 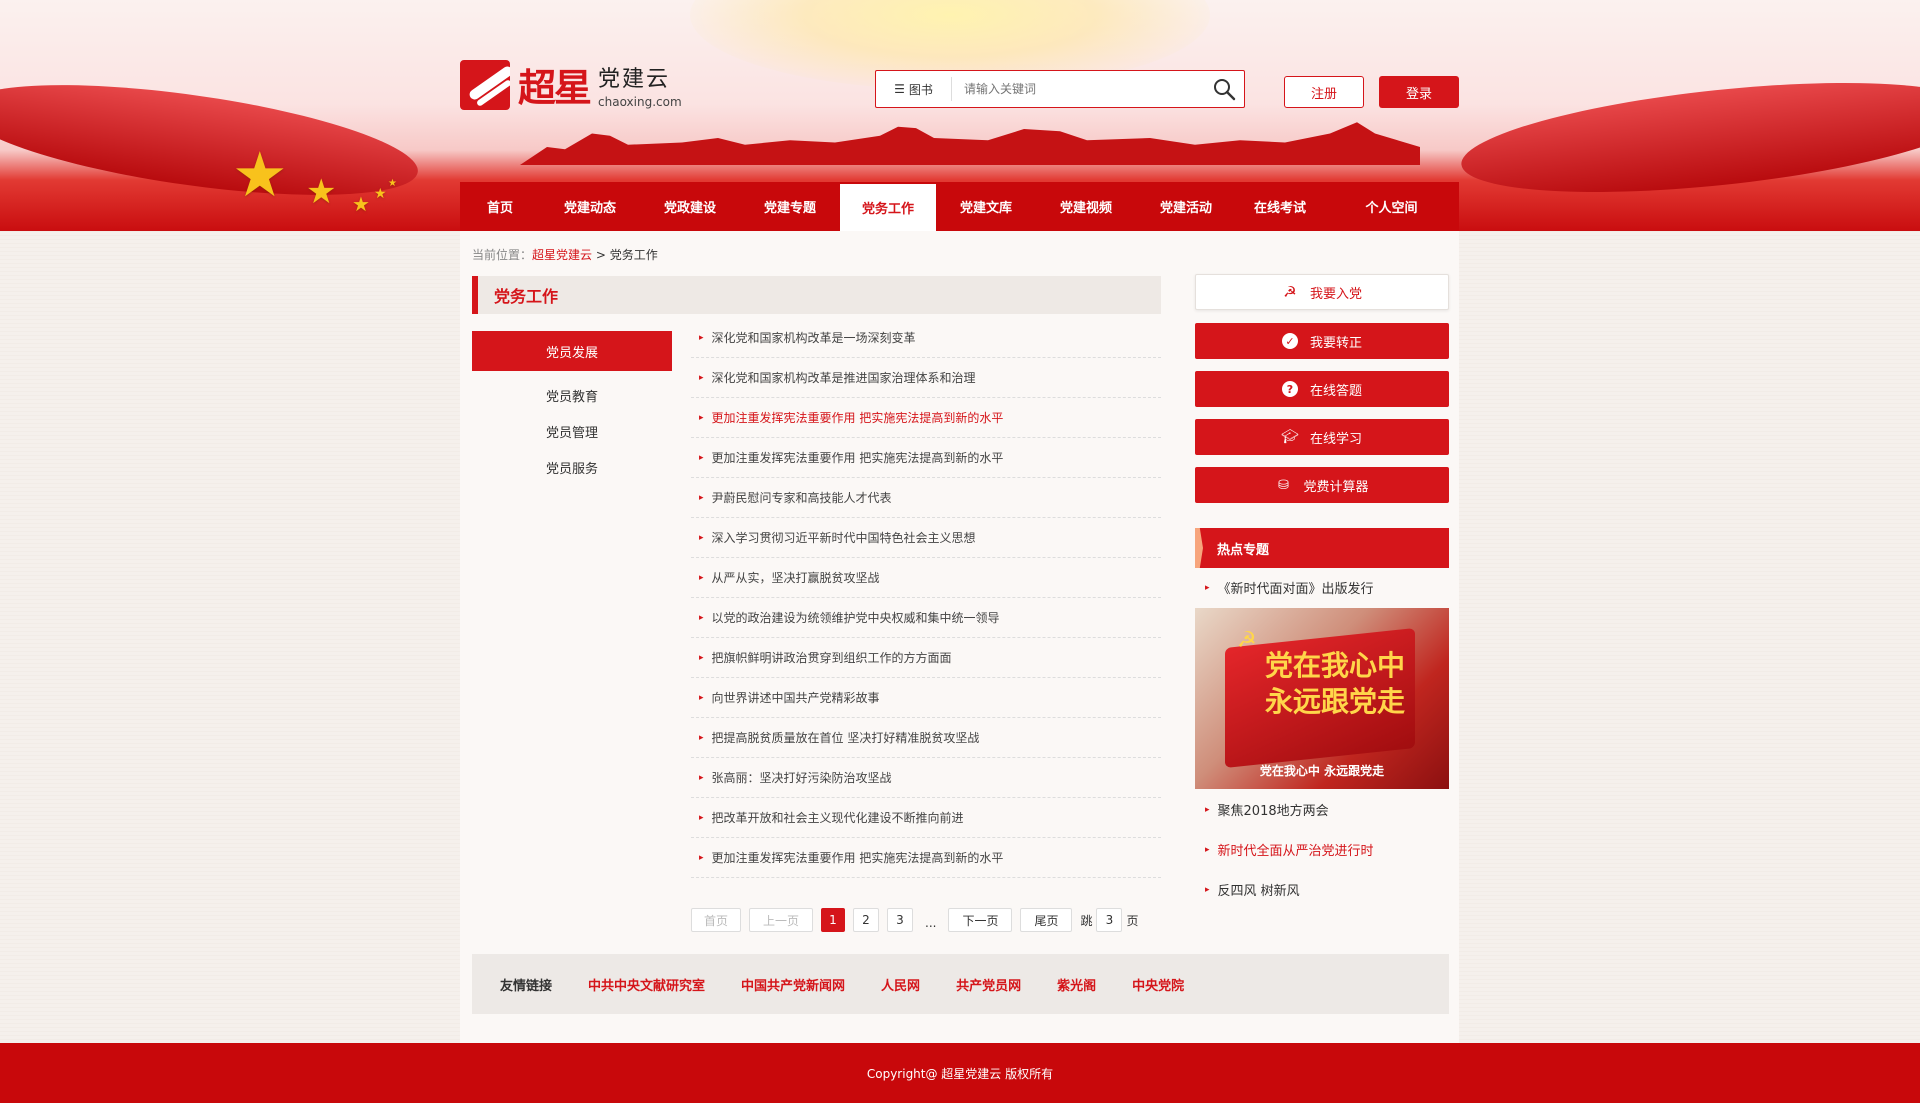 I want to click on nav-item-news: 党建动态, so click(x=590, y=206).